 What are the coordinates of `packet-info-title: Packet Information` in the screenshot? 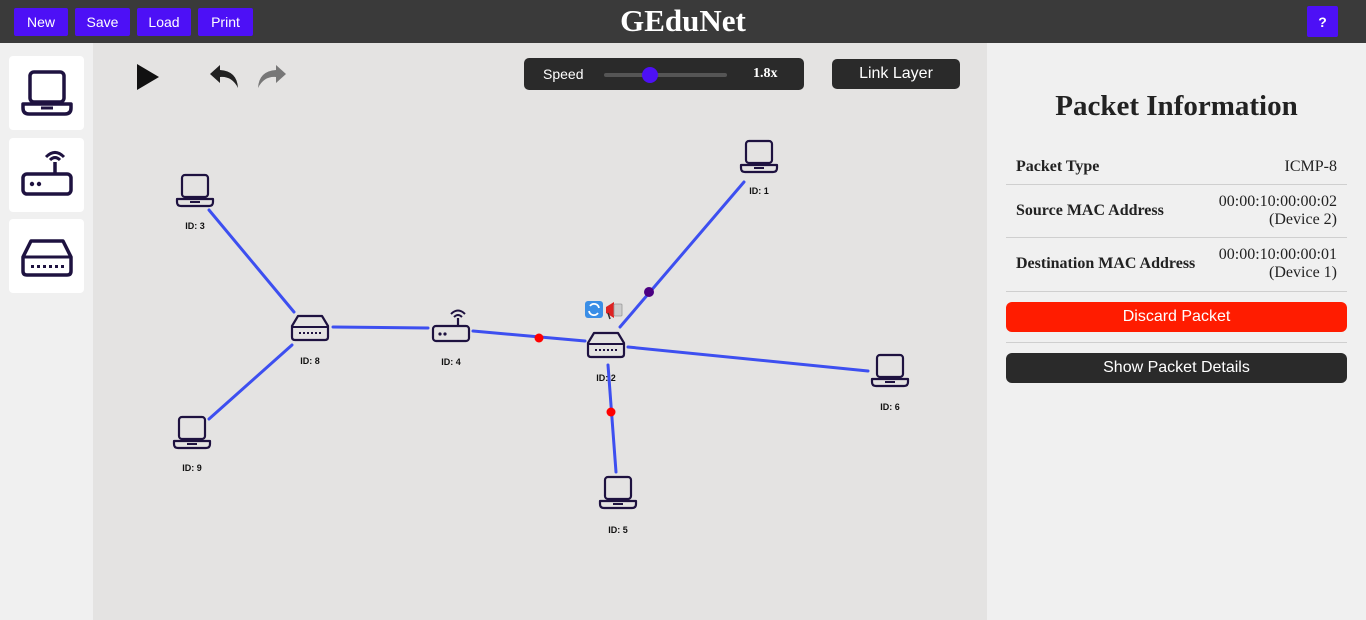 It's located at (1176, 106).